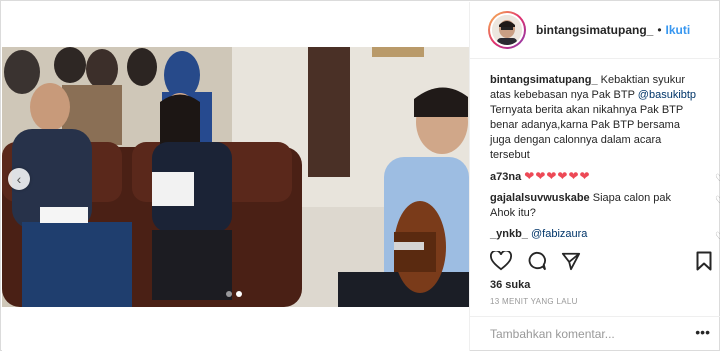 Image resolution: width=720 pixels, height=351 pixels. What do you see at coordinates (559, 234) in the screenshot?
I see `comment-mention: @fabizaura` at bounding box center [559, 234].